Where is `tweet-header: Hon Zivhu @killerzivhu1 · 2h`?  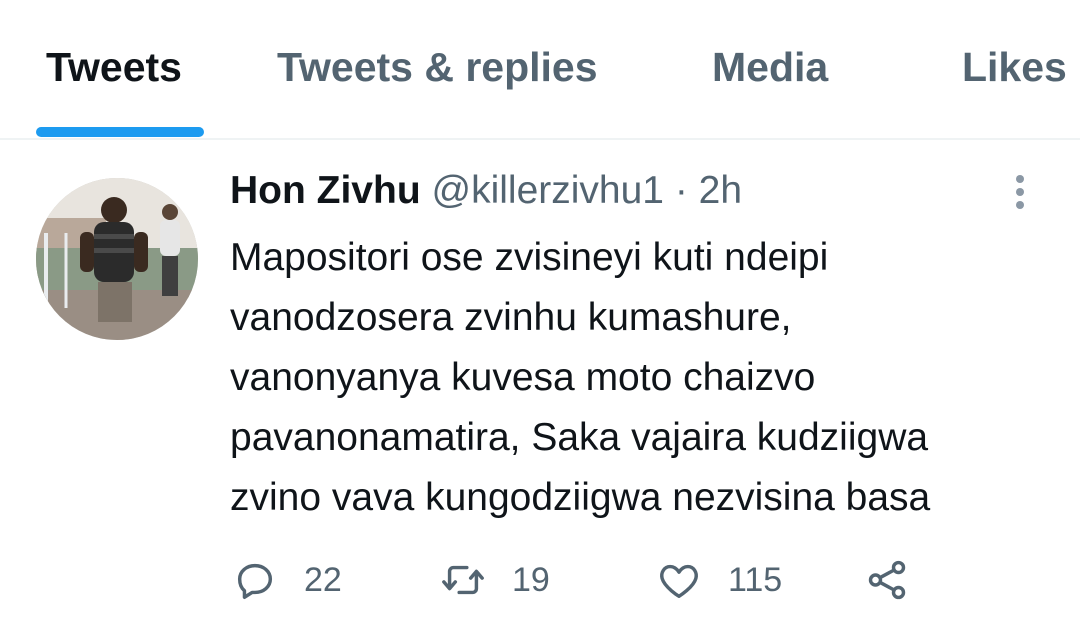
tweet-header: Hon Zivhu @killerzivhu1 · 2h is located at coordinates (486, 191).